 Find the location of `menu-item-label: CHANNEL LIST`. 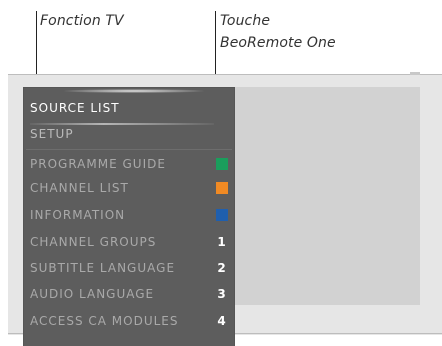

menu-item-label: CHANNEL LIST is located at coordinates (79, 188).